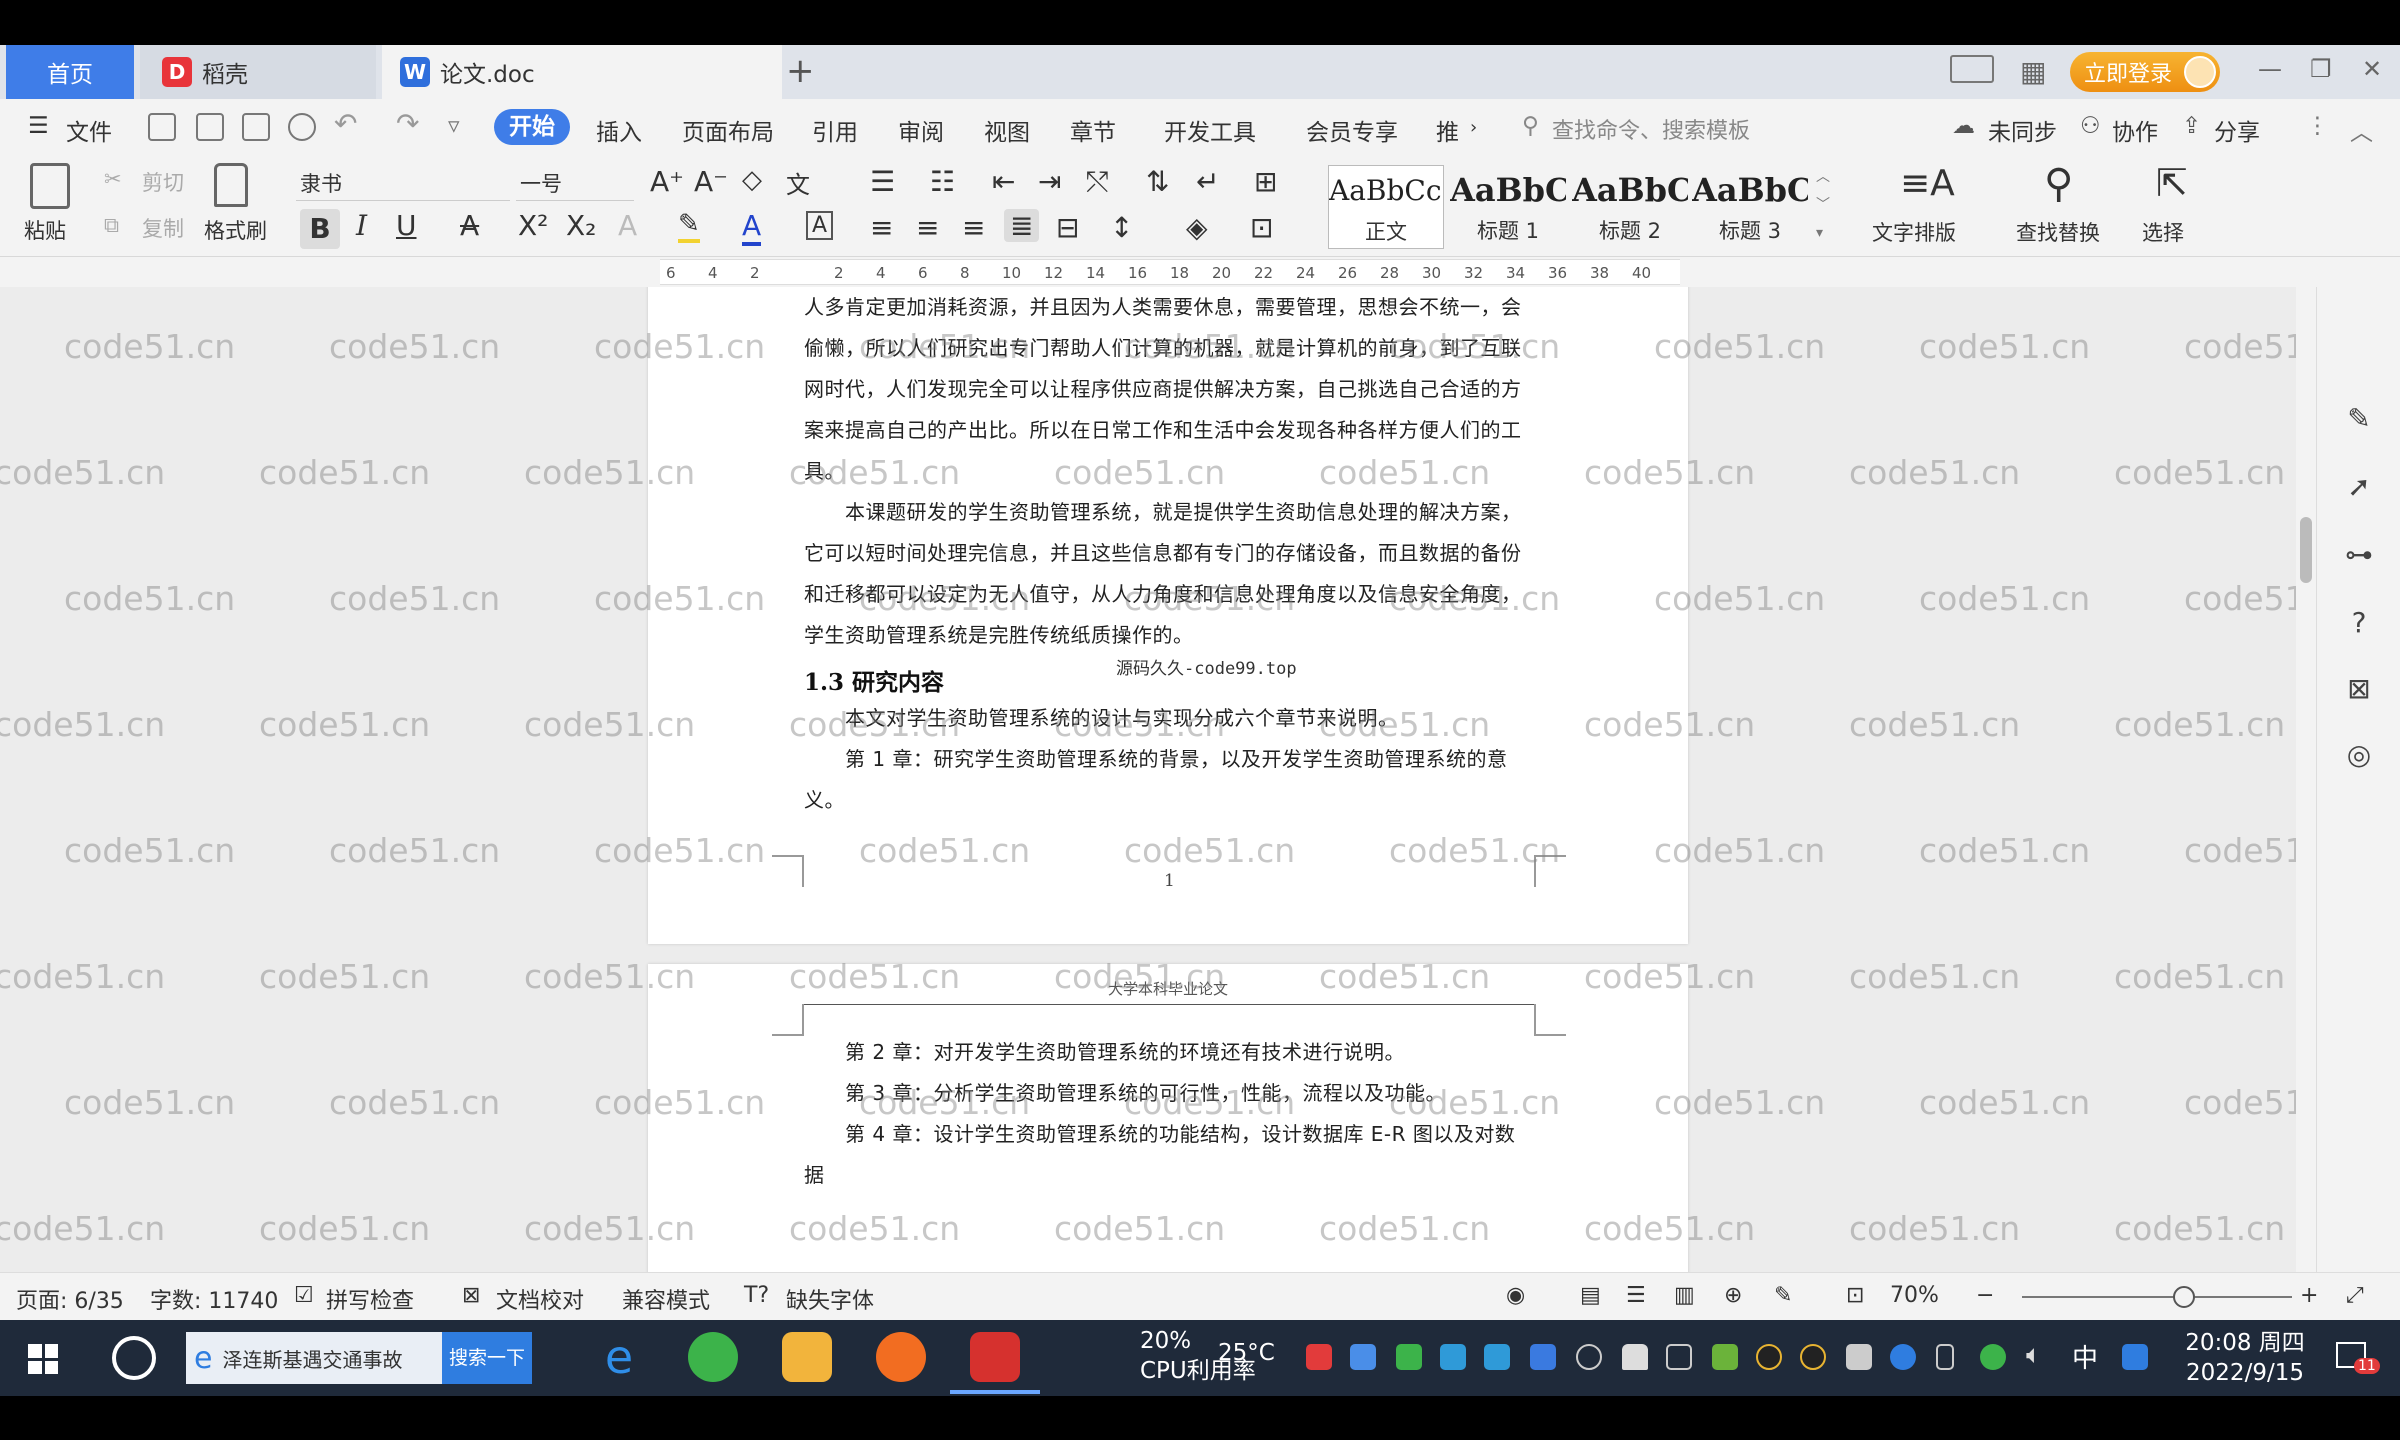  What do you see at coordinates (2309, 1295) in the screenshot?
I see `zoom-in-icon: +` at bounding box center [2309, 1295].